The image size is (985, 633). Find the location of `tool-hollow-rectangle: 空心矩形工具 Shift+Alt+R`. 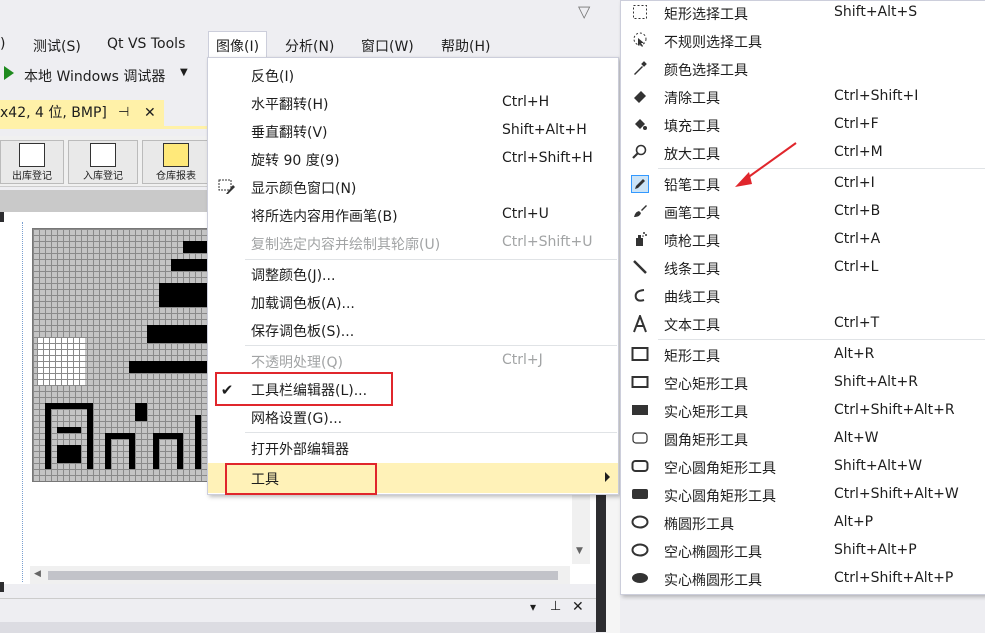

tool-hollow-rectangle: 空心矩形工具 Shift+Alt+R is located at coordinates (803, 383).